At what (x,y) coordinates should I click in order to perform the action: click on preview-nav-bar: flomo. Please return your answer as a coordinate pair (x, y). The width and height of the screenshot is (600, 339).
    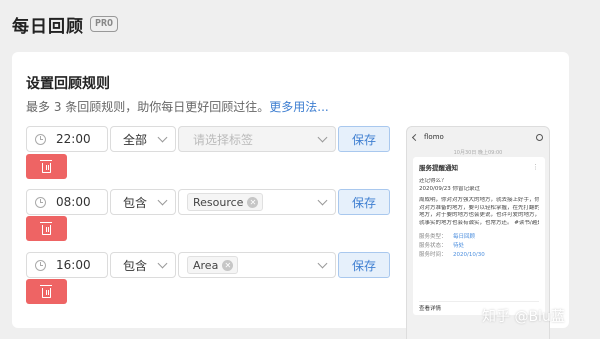
    Looking at the image, I should click on (478, 137).